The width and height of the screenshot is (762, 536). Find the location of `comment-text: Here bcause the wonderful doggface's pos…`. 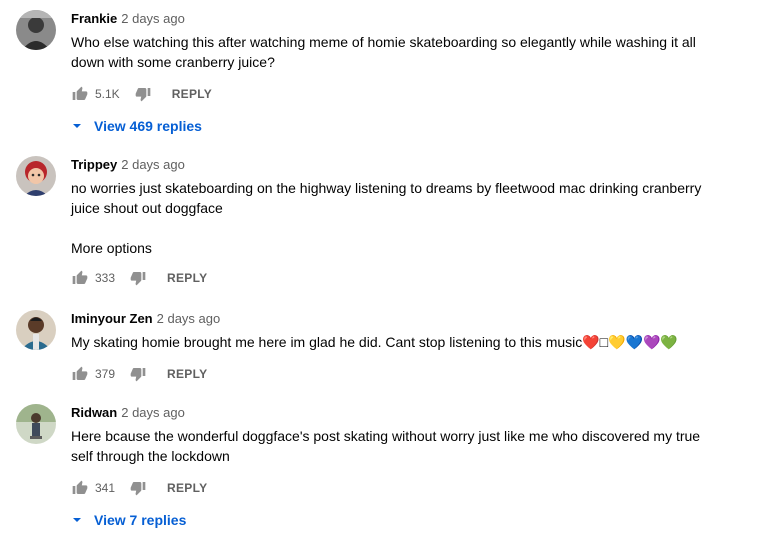

comment-text: Here bcause the wonderful doggface's pos… is located at coordinates (413, 446).